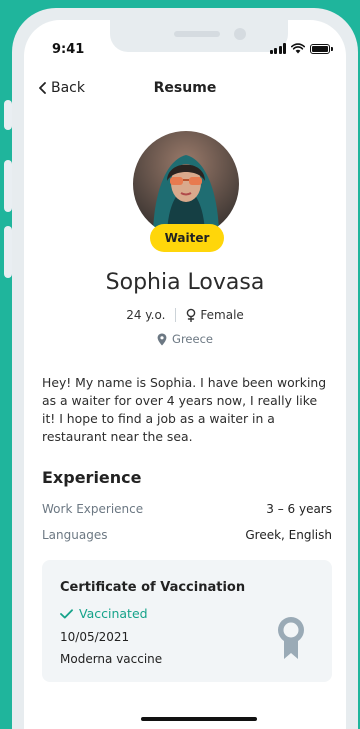  What do you see at coordinates (321, 48) in the screenshot?
I see `battery-icon` at bounding box center [321, 48].